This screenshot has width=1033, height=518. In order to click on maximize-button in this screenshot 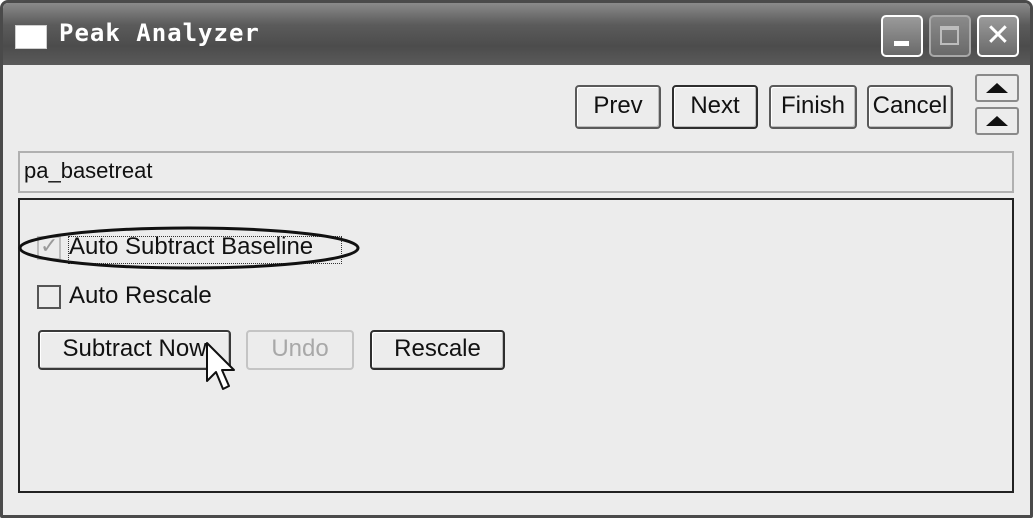, I will do `click(950, 36)`.